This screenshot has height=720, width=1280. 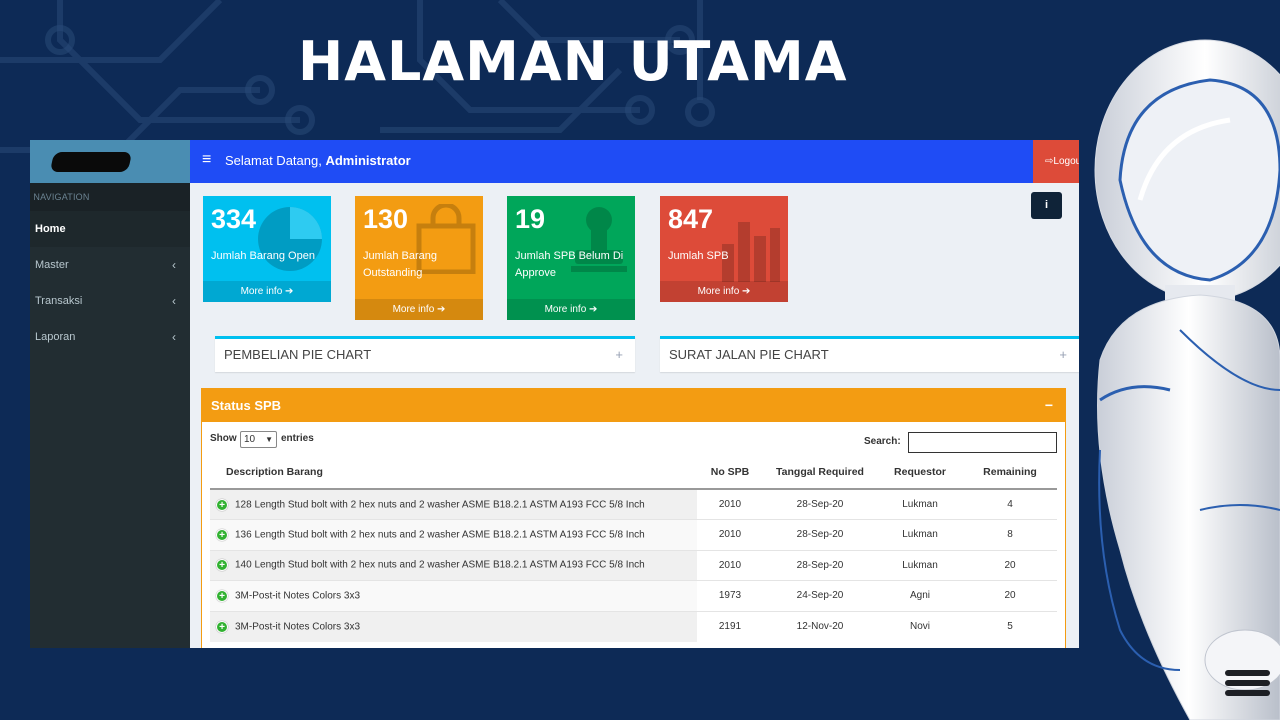 What do you see at coordinates (691, 219) in the screenshot?
I see `stat-value: 847` at bounding box center [691, 219].